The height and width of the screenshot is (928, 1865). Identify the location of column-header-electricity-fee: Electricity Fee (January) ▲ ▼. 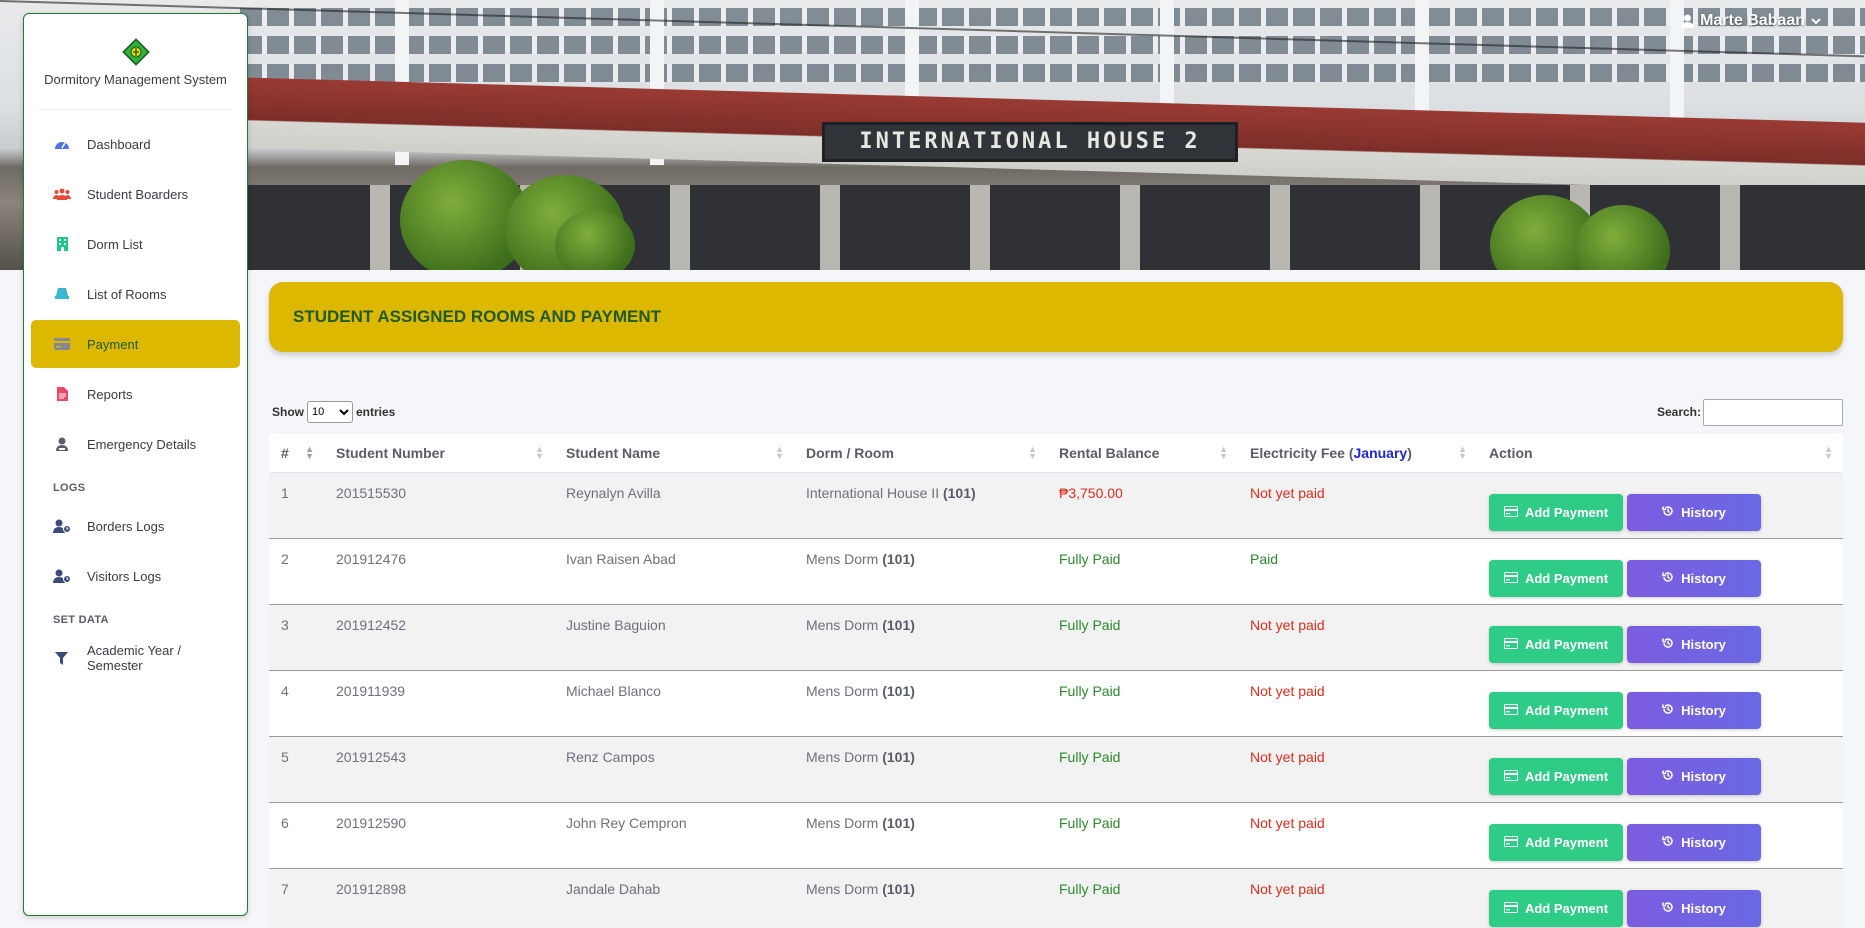
(1357, 453).